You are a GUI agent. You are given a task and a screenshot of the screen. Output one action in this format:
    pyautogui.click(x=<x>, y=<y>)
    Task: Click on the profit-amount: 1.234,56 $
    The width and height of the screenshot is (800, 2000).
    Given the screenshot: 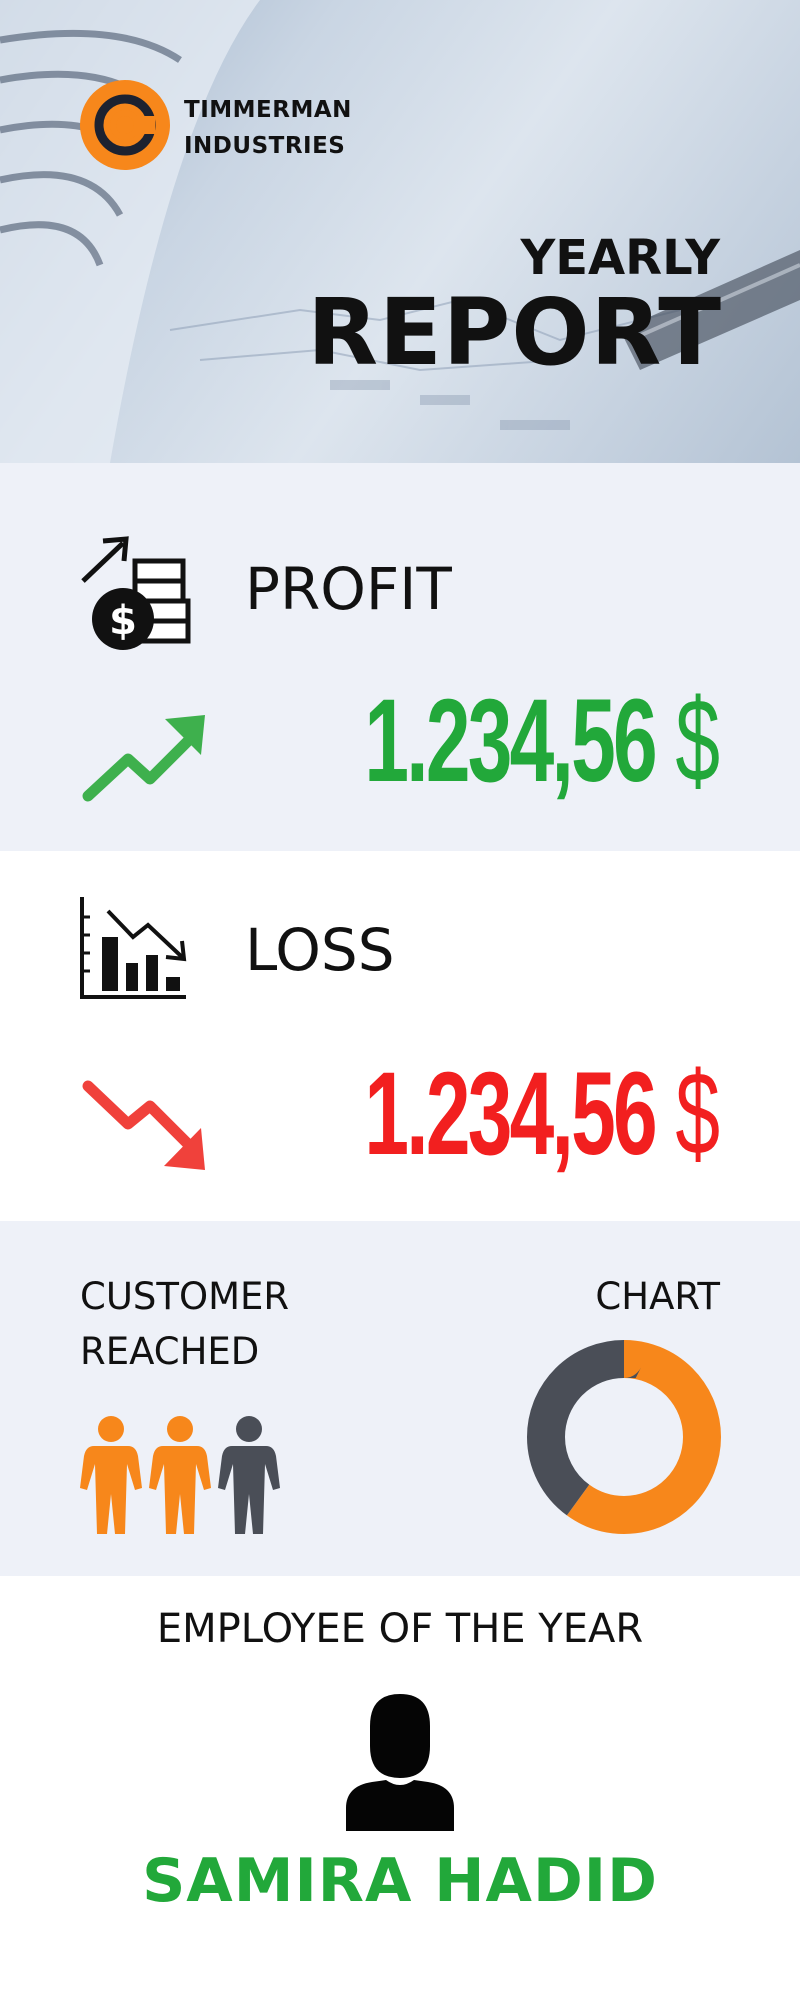 What is the action you would take?
    pyautogui.click(x=542, y=741)
    